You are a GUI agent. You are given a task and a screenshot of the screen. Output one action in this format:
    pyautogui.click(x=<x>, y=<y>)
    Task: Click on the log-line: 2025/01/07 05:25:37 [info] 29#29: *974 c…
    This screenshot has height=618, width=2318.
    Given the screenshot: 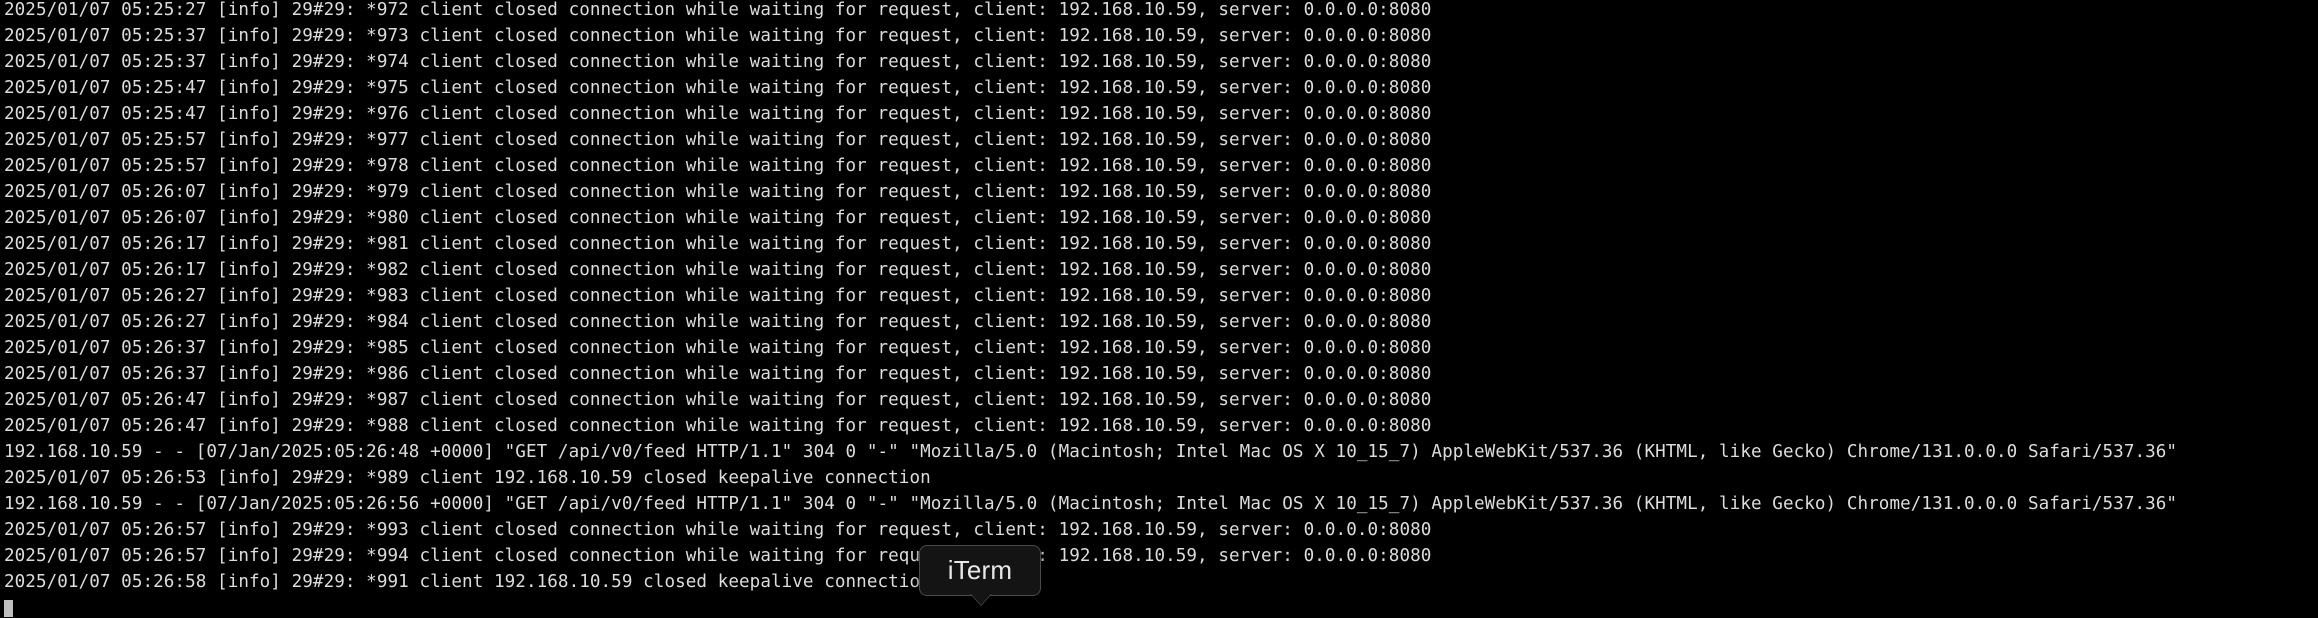 What is the action you would take?
    pyautogui.click(x=718, y=62)
    